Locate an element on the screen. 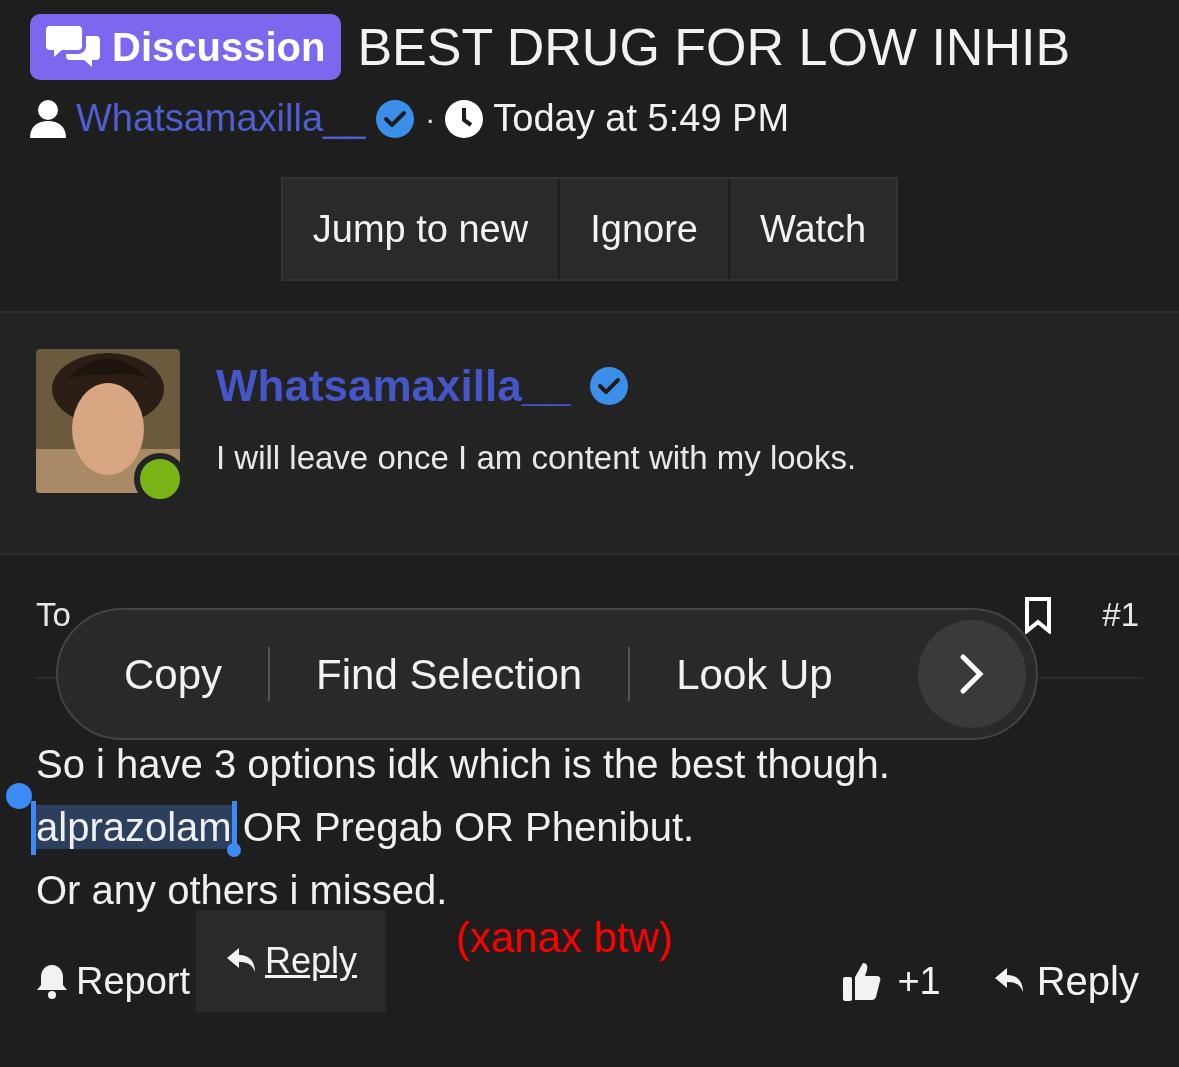 The image size is (1179, 1067). post-date: To is located at coordinates (53, 615).